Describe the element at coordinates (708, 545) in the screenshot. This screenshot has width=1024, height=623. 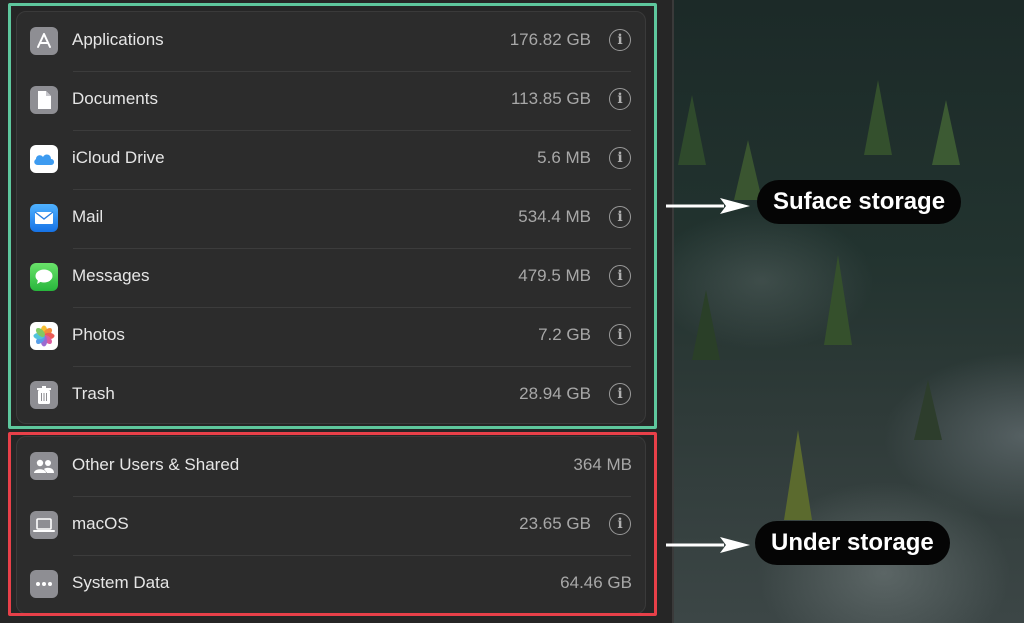
I see `under-arrow-icon` at that location.